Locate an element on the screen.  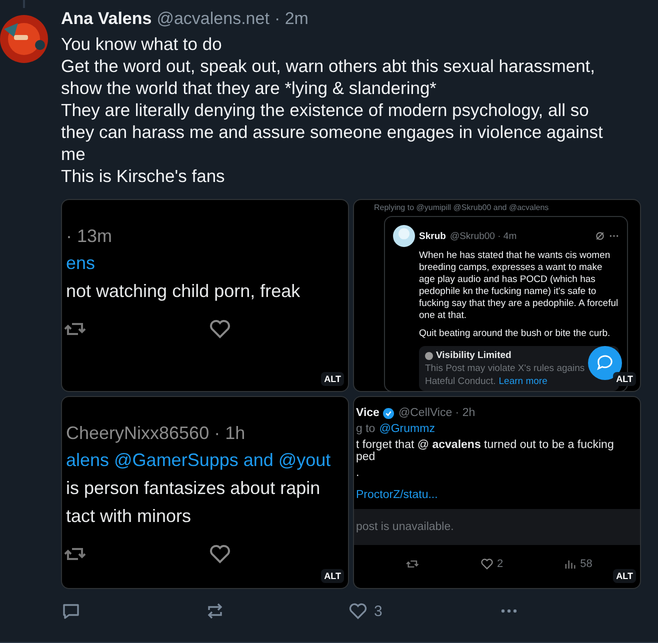
like-count: 2 is located at coordinates (500, 564).